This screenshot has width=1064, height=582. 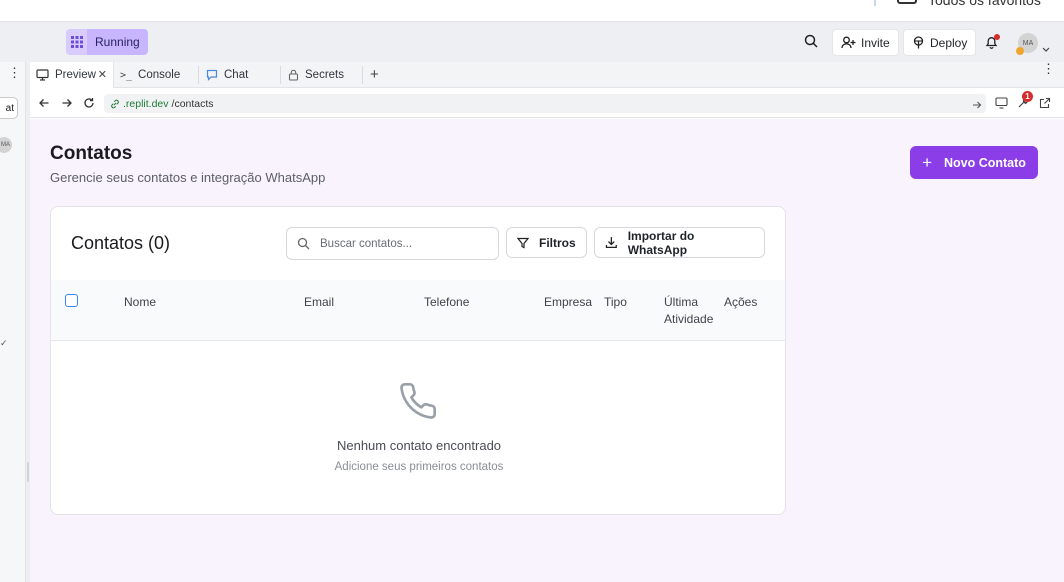 I want to click on run-status-label: Running, so click(x=117, y=42).